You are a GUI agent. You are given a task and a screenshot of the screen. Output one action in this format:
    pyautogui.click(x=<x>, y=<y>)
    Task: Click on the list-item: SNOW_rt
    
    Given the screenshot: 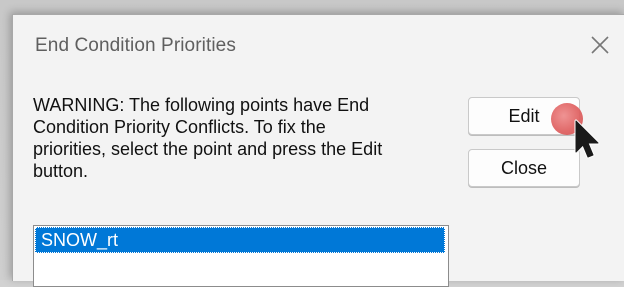 What is the action you would take?
    pyautogui.click(x=240, y=240)
    